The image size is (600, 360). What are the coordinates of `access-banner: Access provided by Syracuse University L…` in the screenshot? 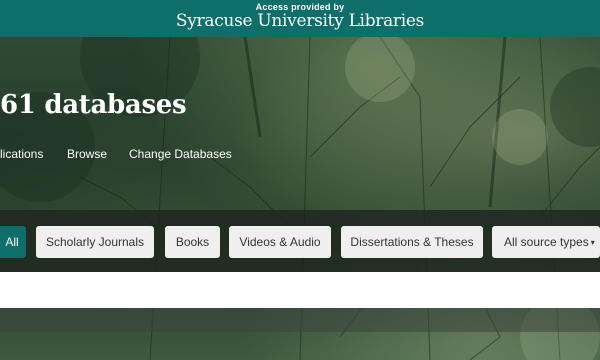 It's located at (300, 19).